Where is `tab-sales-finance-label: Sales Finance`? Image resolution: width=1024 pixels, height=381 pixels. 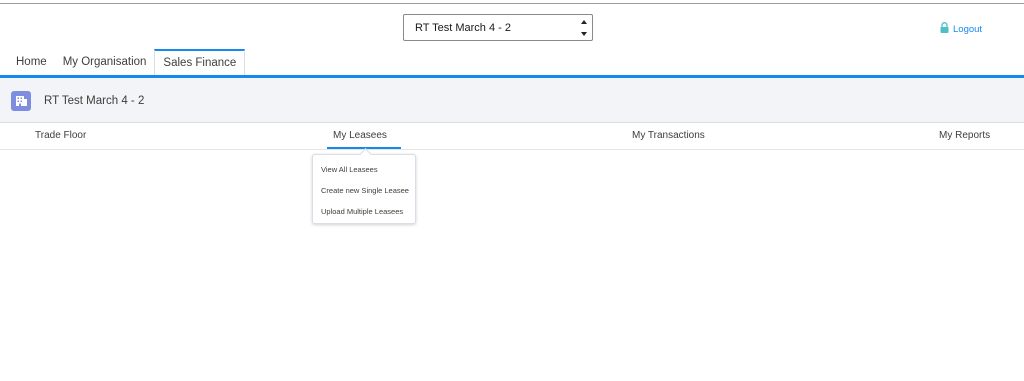 tab-sales-finance-label: Sales Finance is located at coordinates (200, 63).